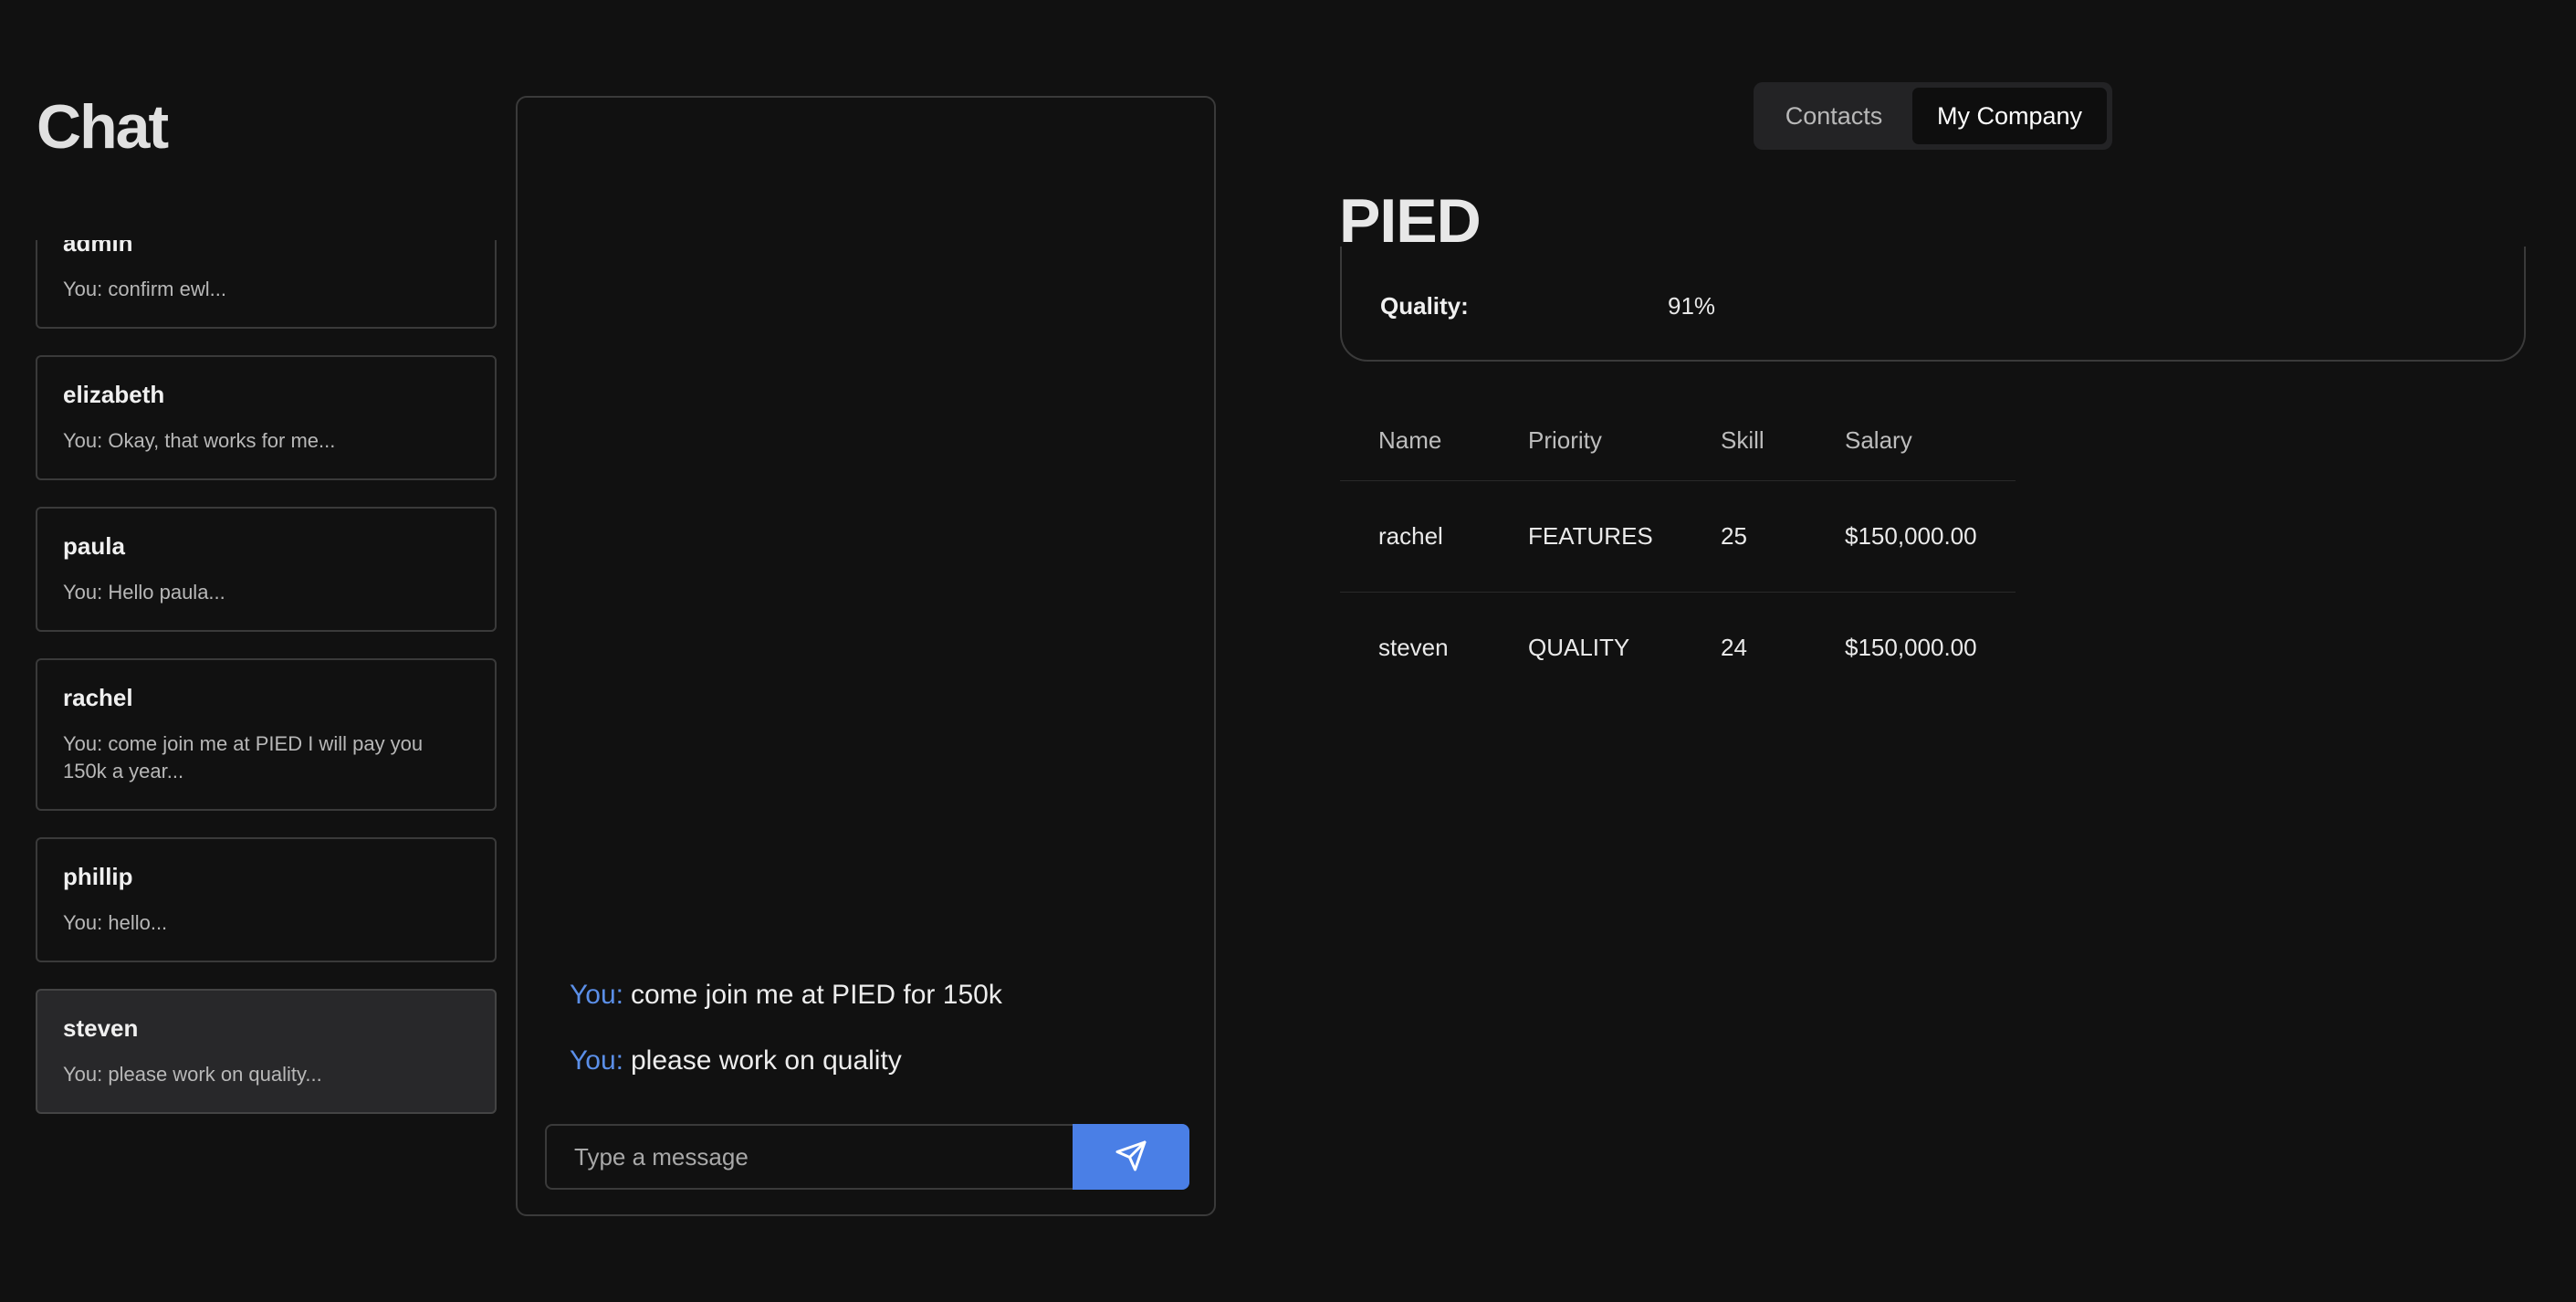 This screenshot has height=1302, width=2576. Describe the element at coordinates (1415, 441) in the screenshot. I see `column-header-name: Name` at that location.